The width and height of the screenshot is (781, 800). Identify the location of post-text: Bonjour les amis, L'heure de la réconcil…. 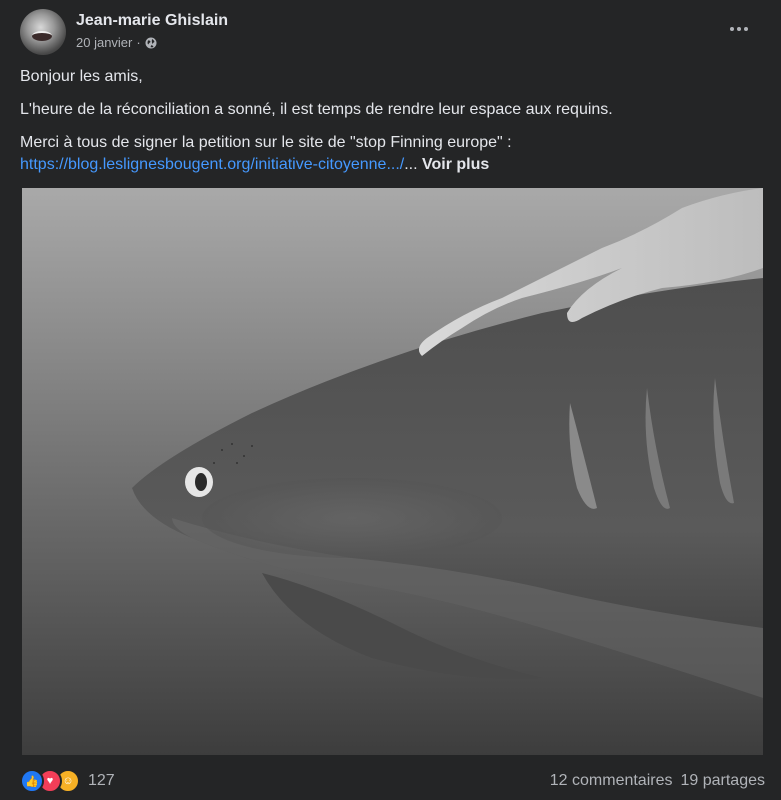
(390, 121).